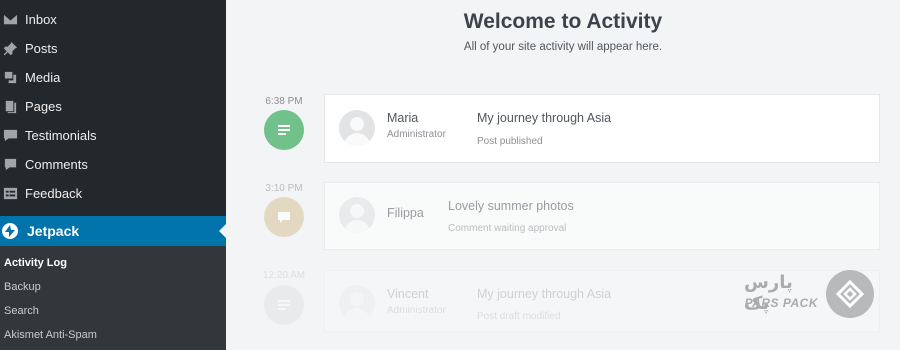 The height and width of the screenshot is (350, 900). I want to click on sidebar-item-label: Posts, so click(41, 48).